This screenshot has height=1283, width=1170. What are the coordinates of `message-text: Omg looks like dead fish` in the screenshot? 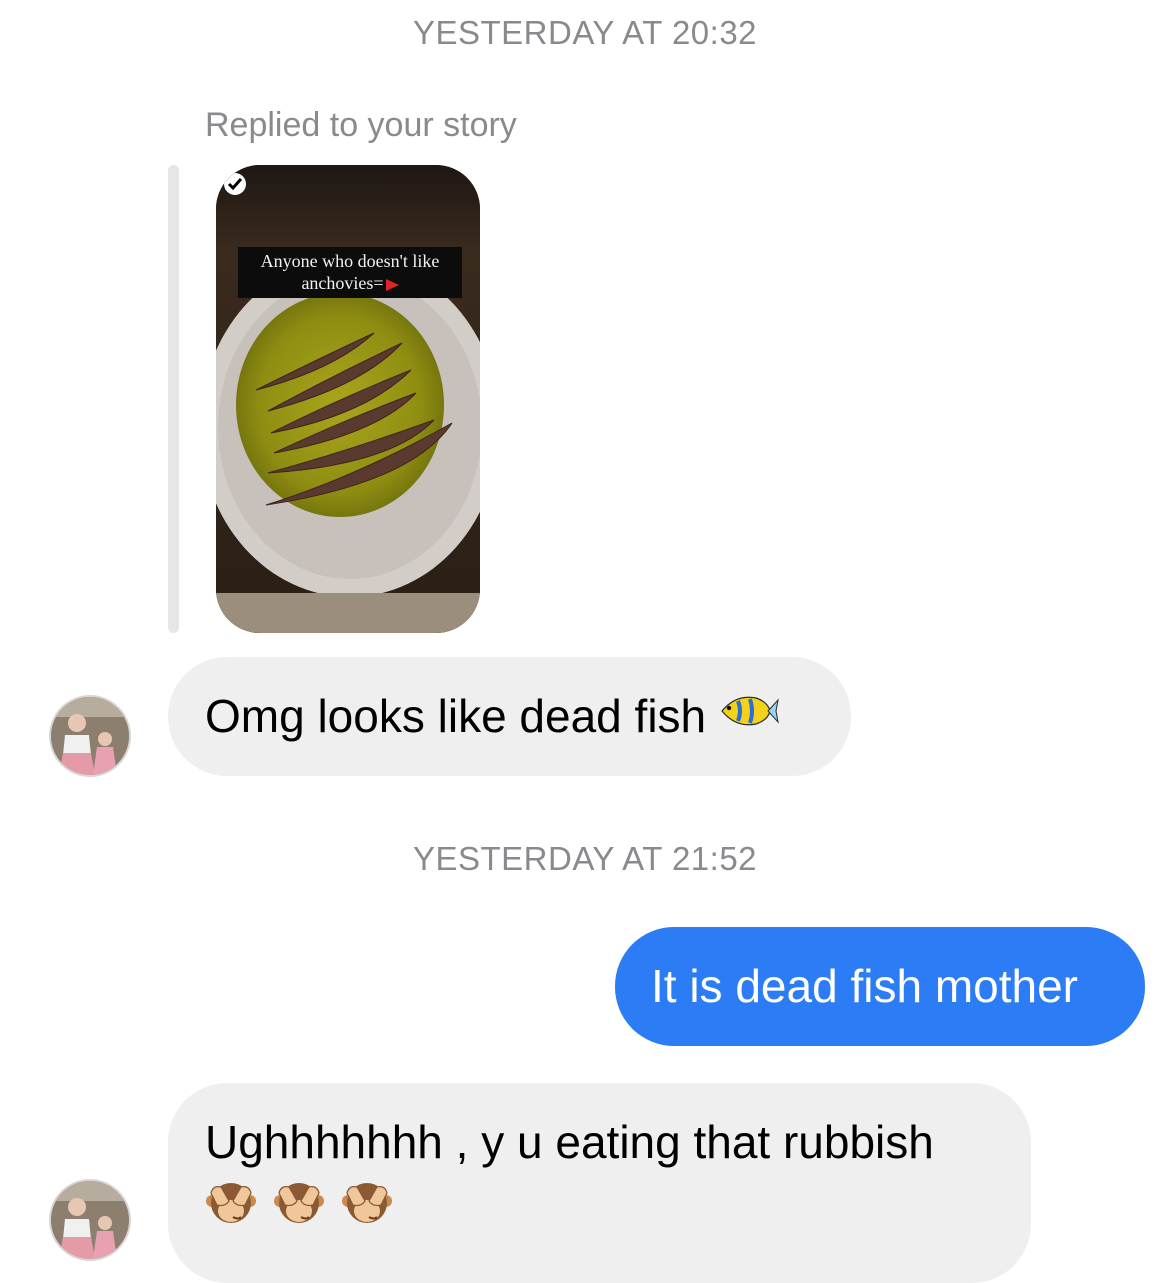 It's located at (456, 716).